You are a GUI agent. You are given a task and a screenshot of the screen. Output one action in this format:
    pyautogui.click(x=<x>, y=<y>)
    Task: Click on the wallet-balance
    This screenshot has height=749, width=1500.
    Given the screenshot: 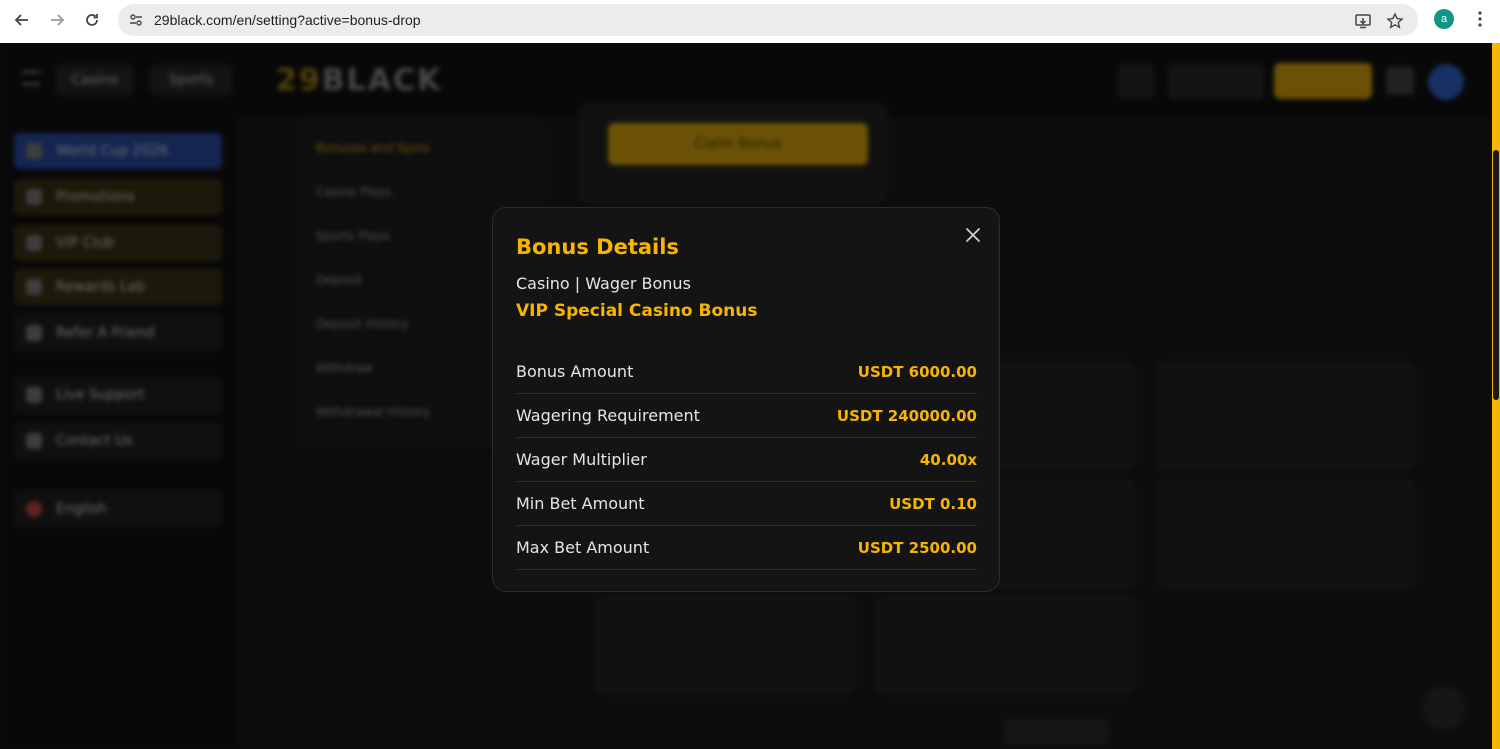 What is the action you would take?
    pyautogui.click(x=1216, y=81)
    